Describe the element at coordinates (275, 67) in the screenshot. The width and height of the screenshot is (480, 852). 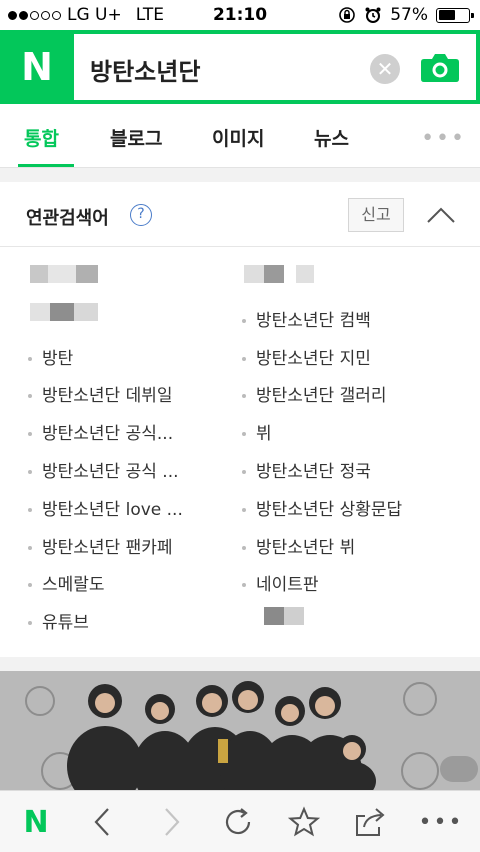
I see `search-input: 방탄소년단 ✕` at that location.